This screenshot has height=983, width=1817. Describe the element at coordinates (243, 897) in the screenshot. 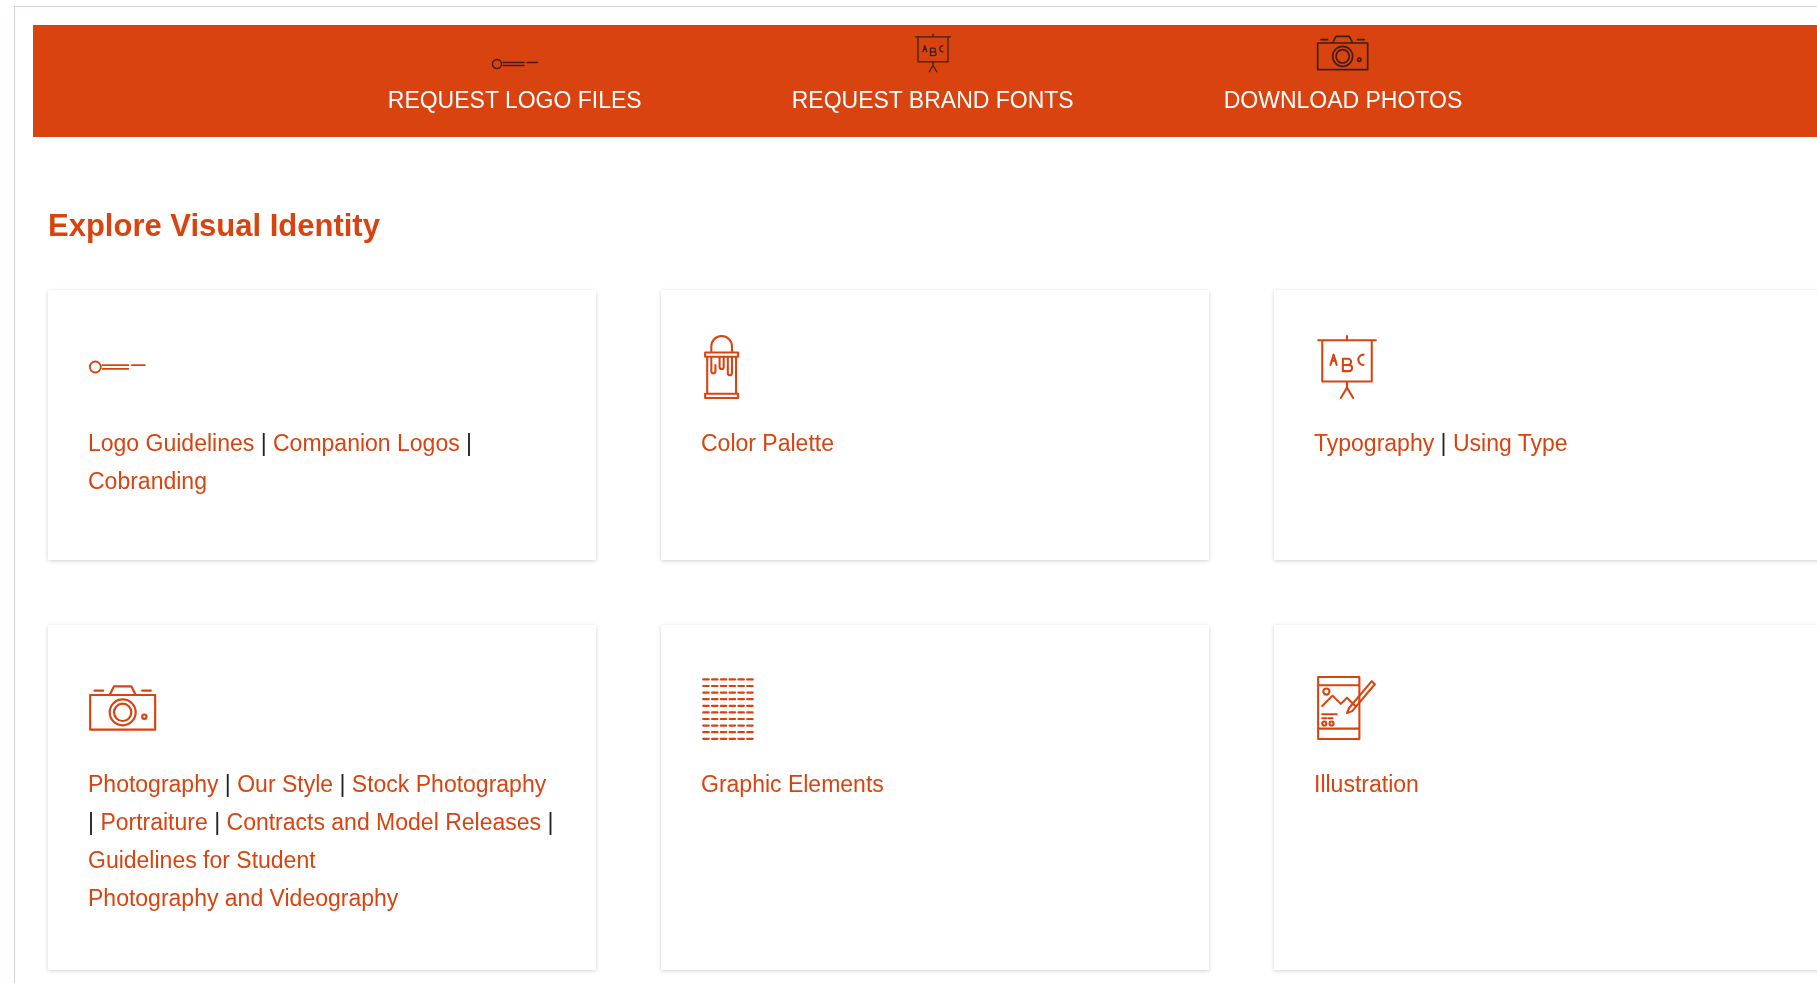

I see `category-link: Photography and Videography` at that location.